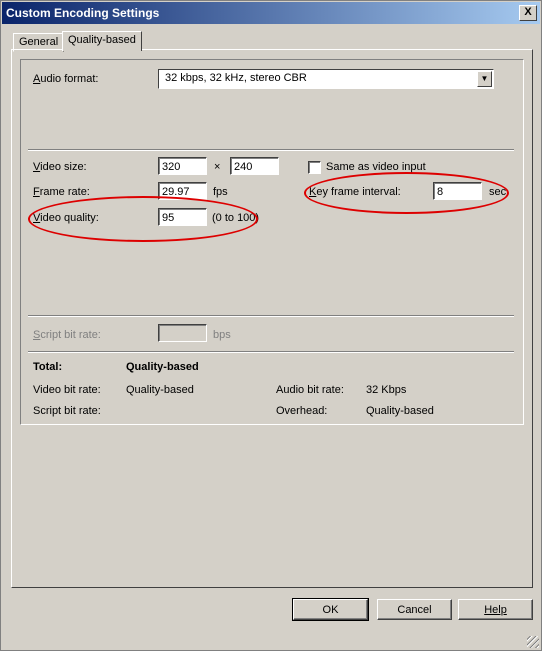 Image resolution: width=542 pixels, height=651 pixels. Describe the element at coordinates (414, 609) in the screenshot. I see `cancel-button: Cancel` at that location.